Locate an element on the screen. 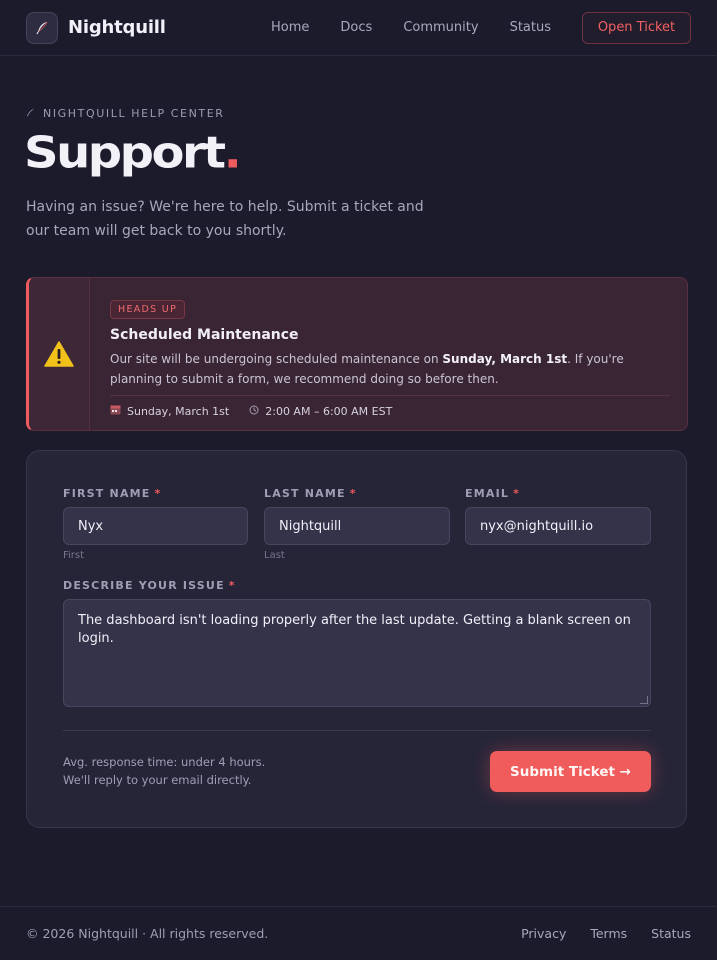 The width and height of the screenshot is (717, 960). page-title: Support. is located at coordinates (133, 153).